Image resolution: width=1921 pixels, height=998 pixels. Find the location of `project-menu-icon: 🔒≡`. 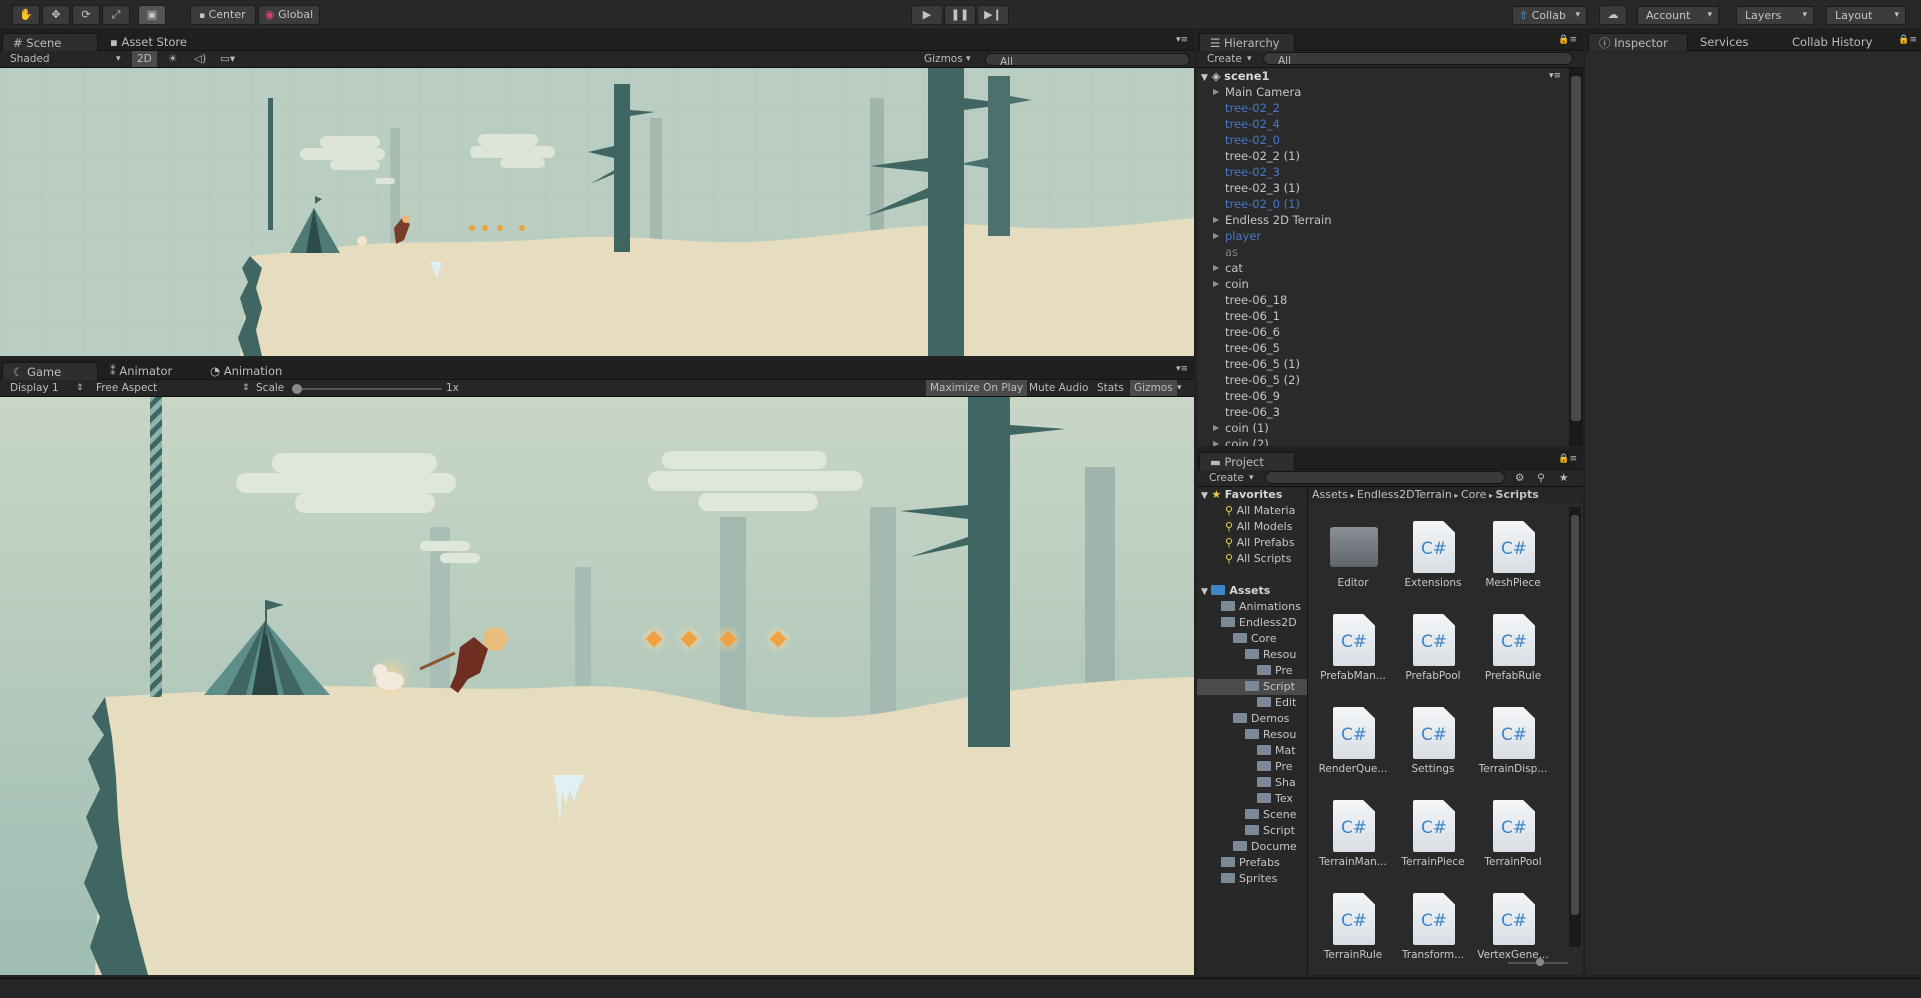

project-menu-icon: 🔒≡ is located at coordinates (1567, 459).